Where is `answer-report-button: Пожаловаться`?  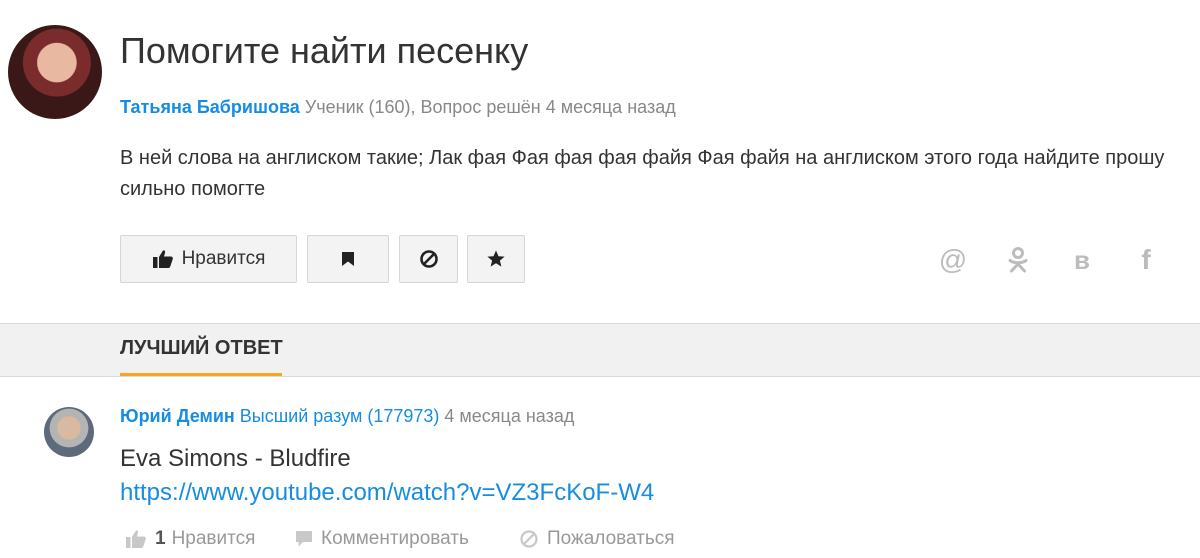
answer-report-button: Пожаловаться is located at coordinates (597, 539).